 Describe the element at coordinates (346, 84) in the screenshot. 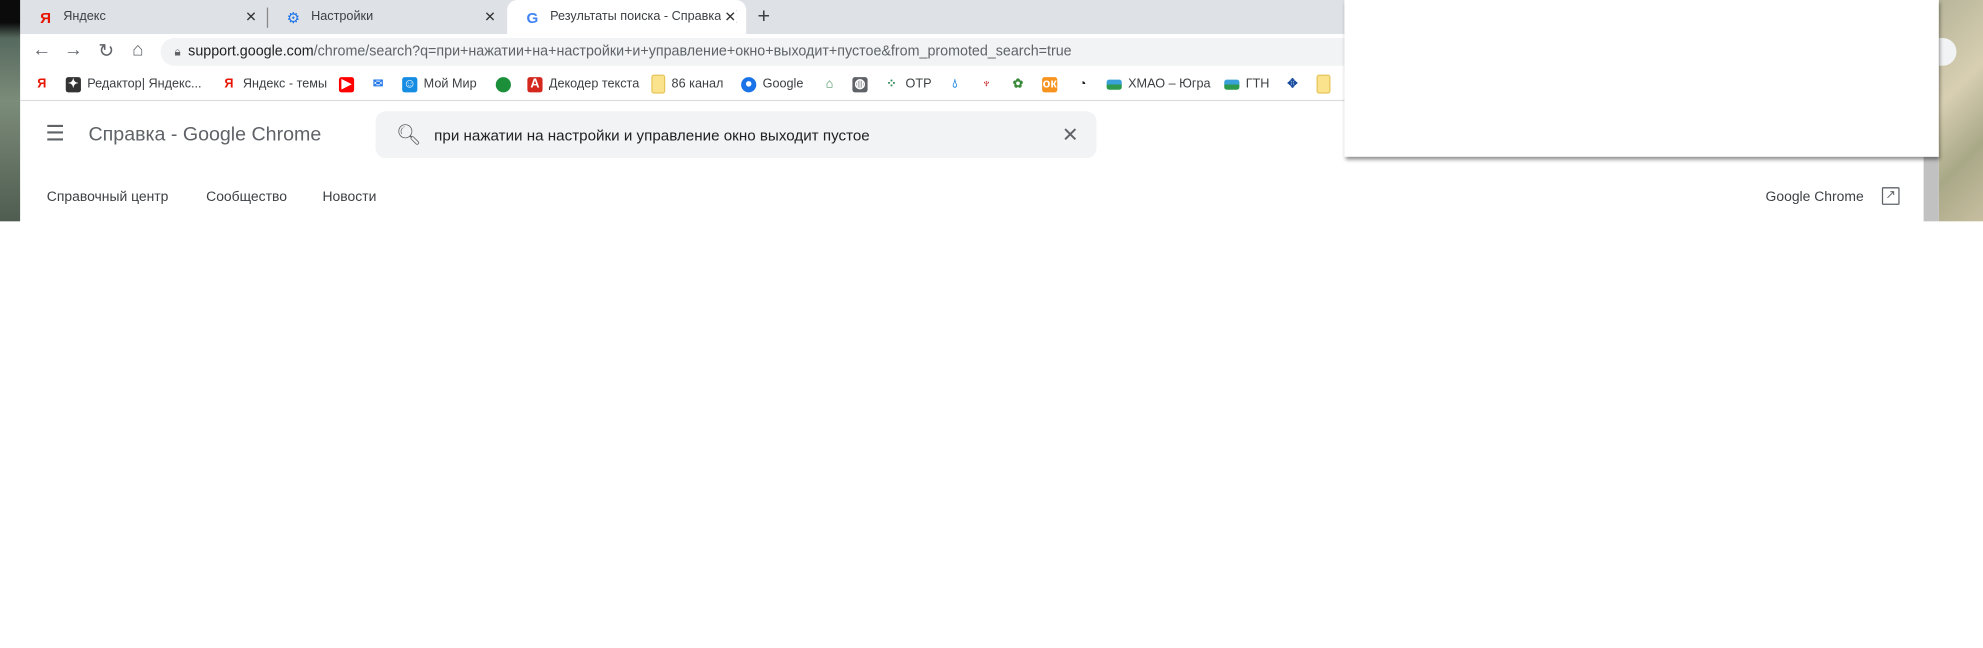

I see `youtube-icon: ▶` at that location.